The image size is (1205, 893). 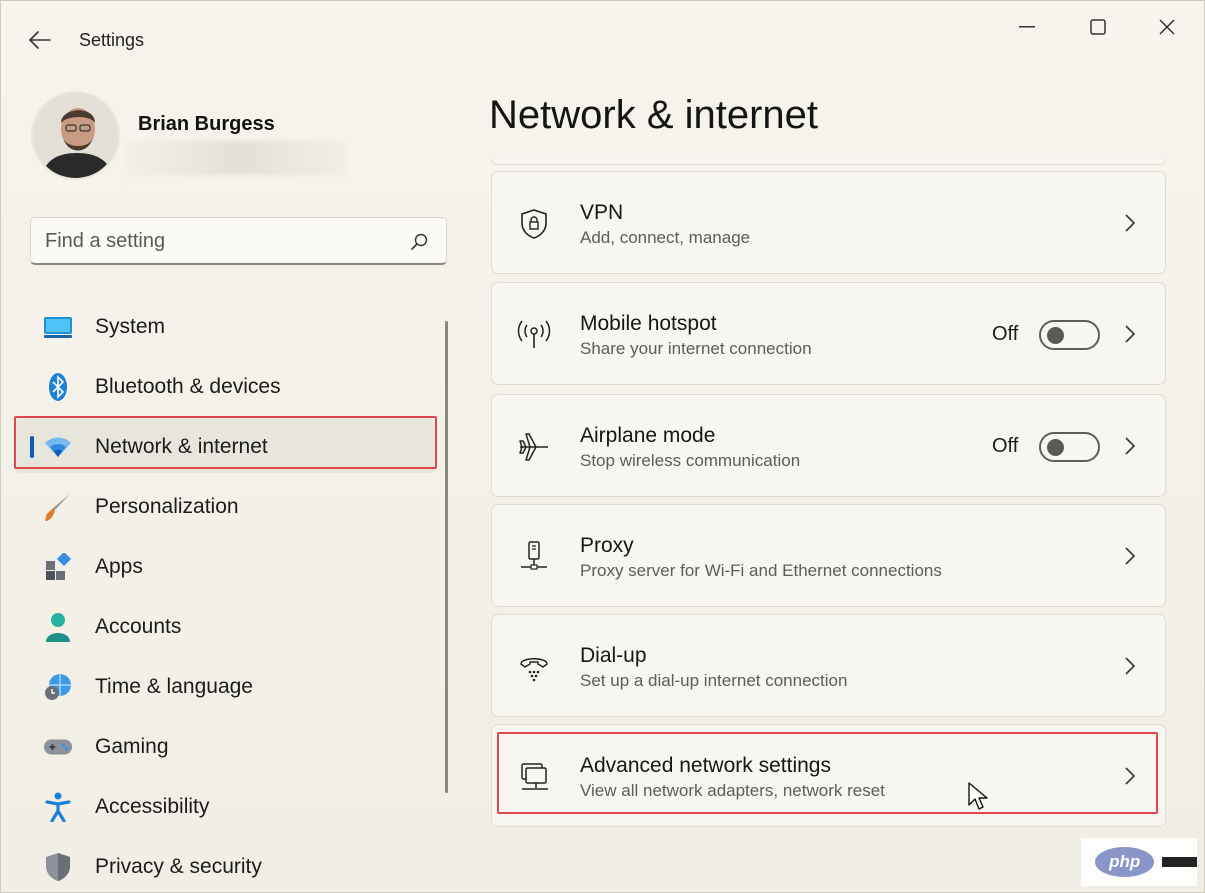 What do you see at coordinates (602, 212) in the screenshot?
I see `card-title: VPN` at bounding box center [602, 212].